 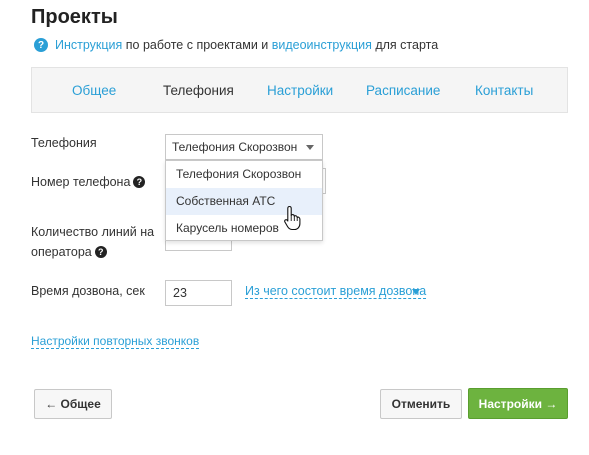 I want to click on tab-contacts: Контакты, so click(x=504, y=90).